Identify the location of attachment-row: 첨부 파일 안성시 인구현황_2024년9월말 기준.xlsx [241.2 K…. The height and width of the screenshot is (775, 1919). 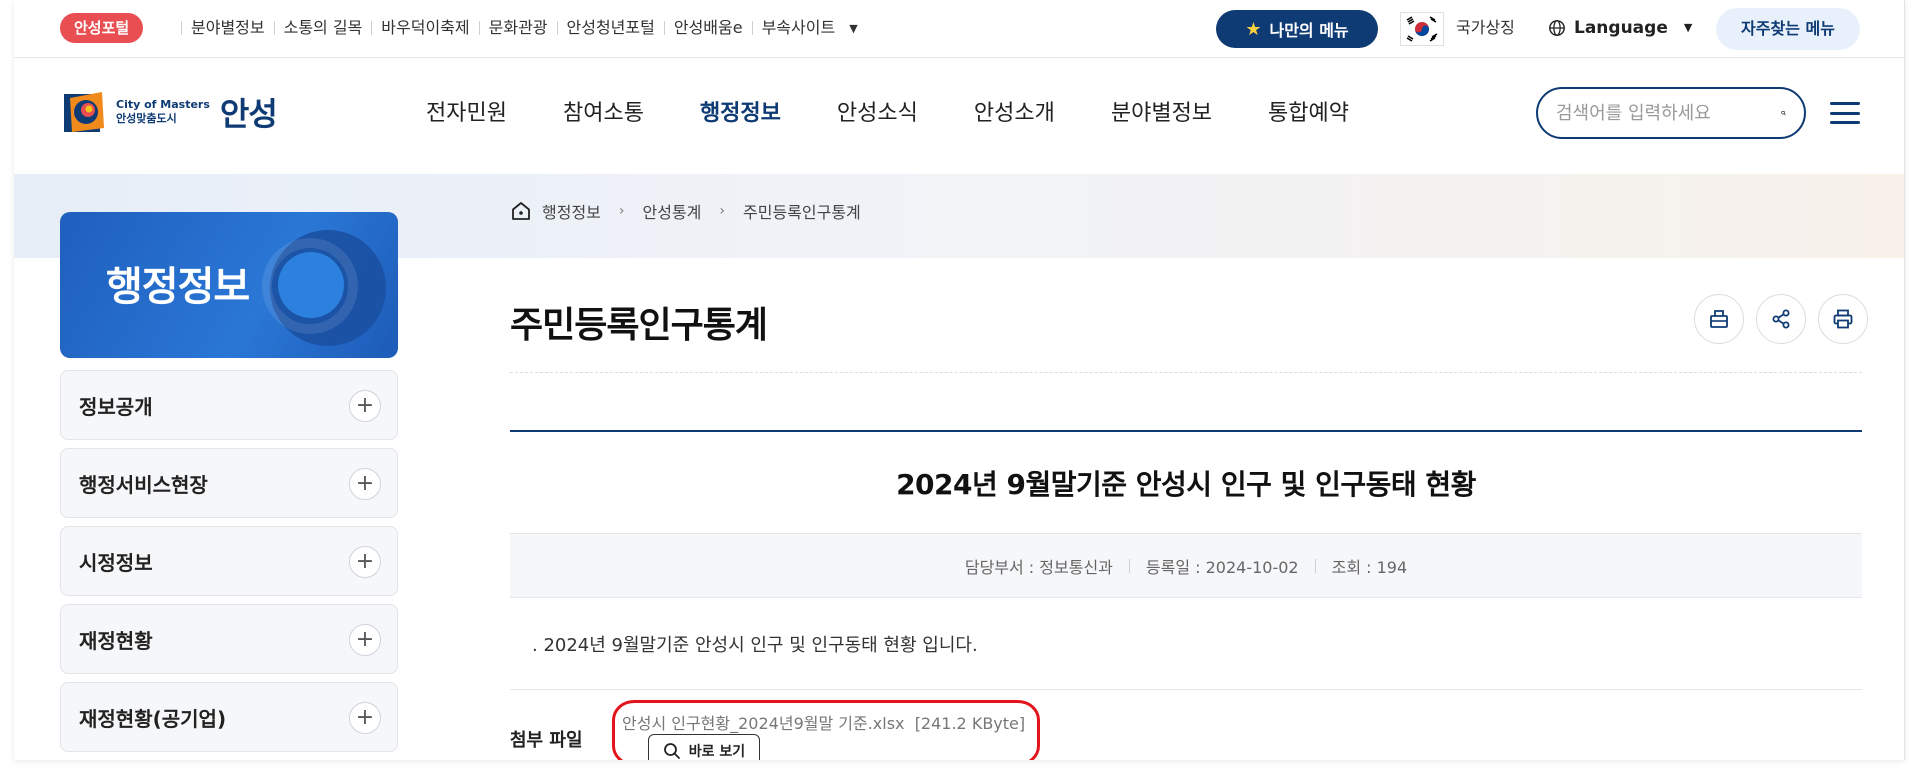
(1186, 730).